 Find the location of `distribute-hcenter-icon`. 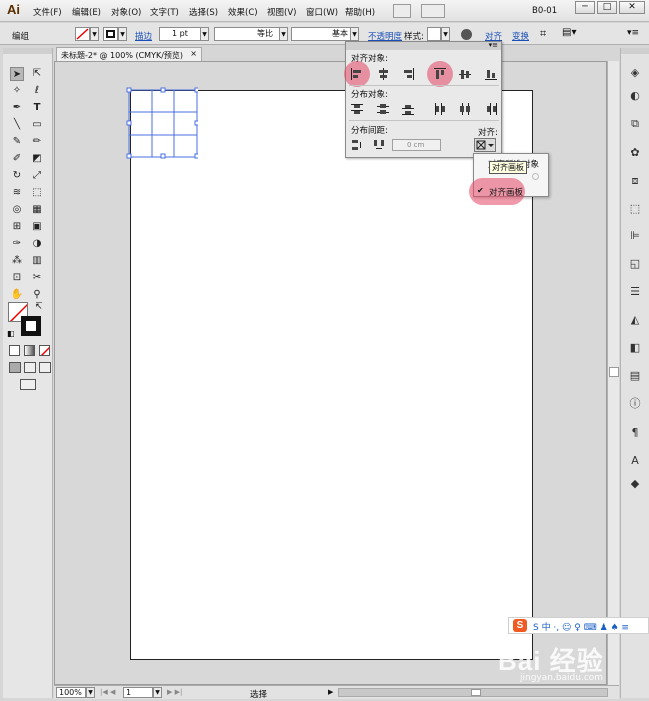

distribute-hcenter-icon is located at coordinates (465, 109).